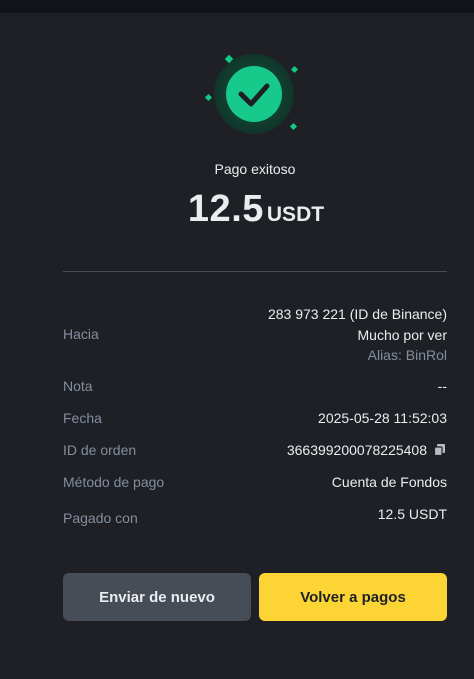 This screenshot has width=474, height=679. I want to click on paid-with-value: 12.5 USDT, so click(412, 514).